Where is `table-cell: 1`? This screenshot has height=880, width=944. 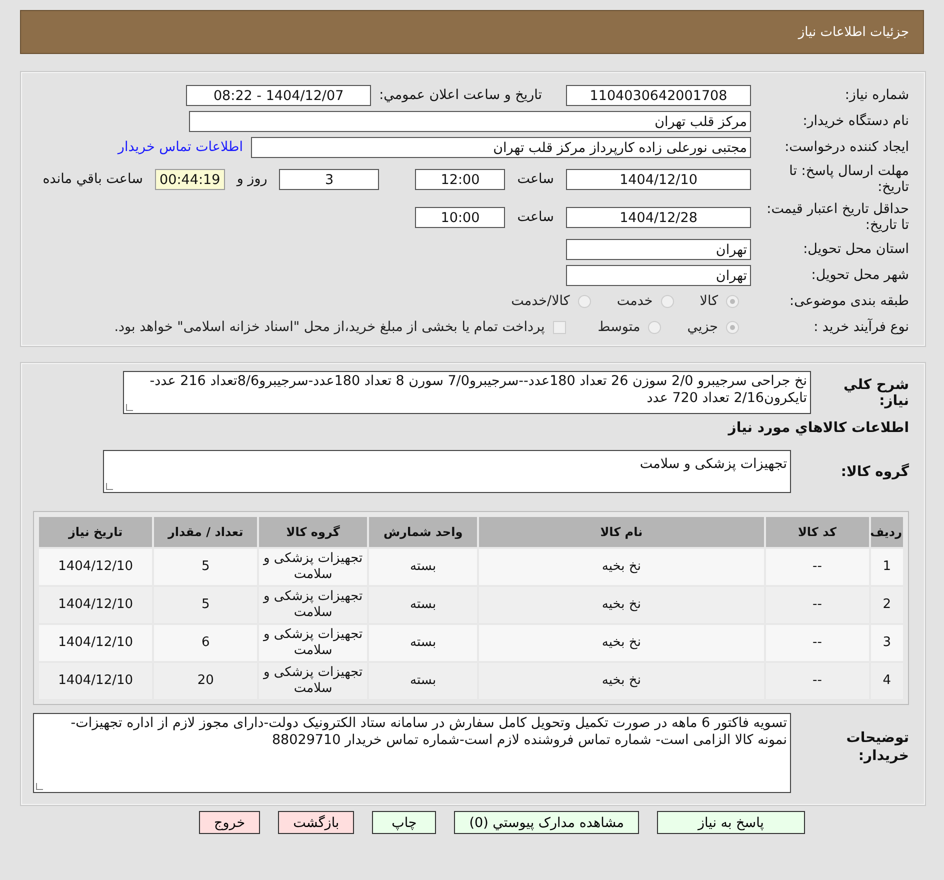
table-cell: 1 is located at coordinates (886, 567).